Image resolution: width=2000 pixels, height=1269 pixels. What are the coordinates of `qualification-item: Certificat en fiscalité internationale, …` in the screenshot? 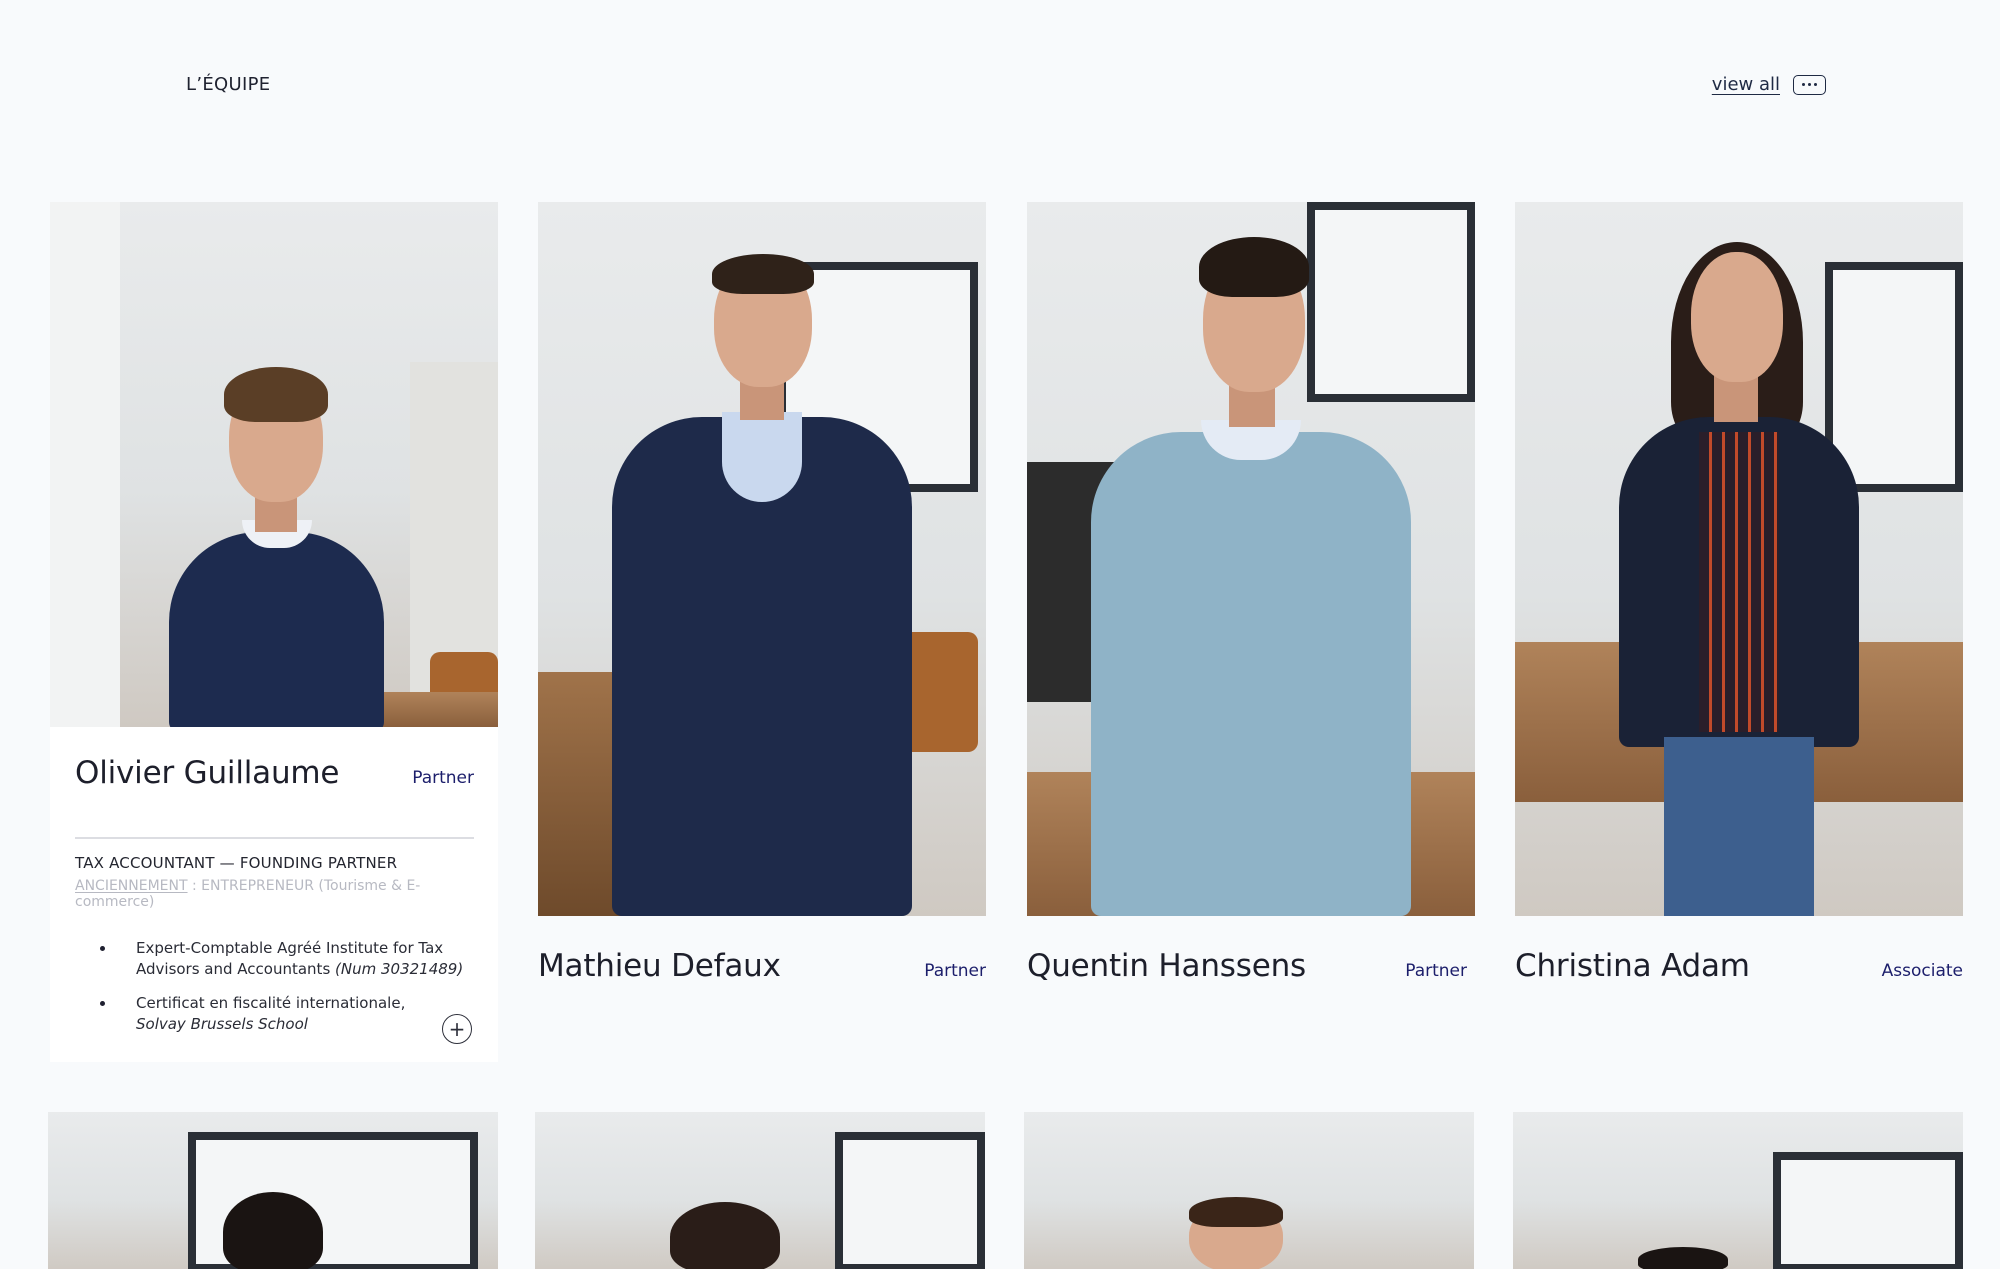 It's located at (287, 1014).